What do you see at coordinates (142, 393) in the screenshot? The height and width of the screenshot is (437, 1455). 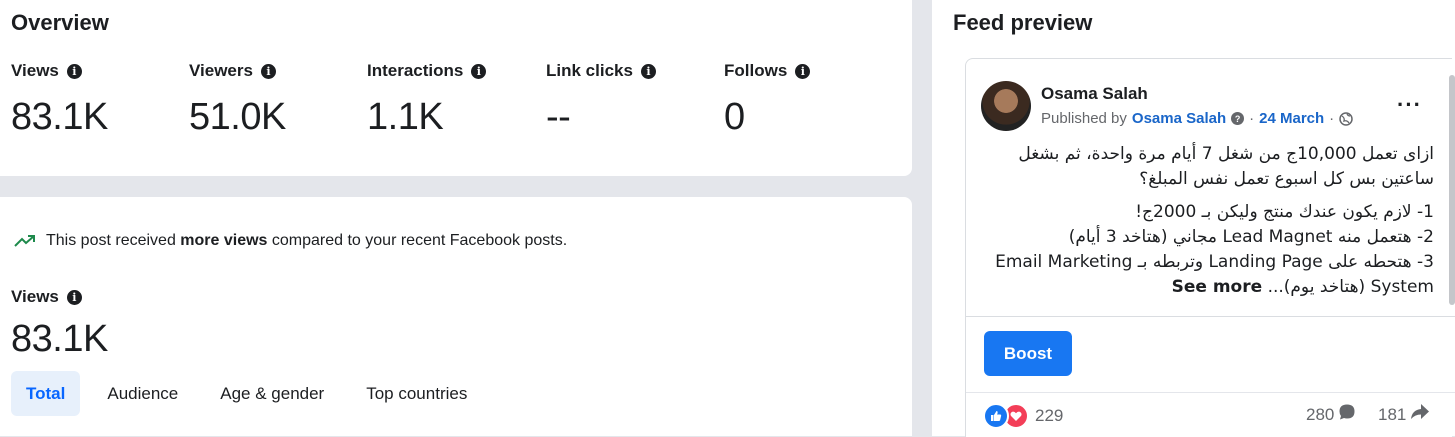 I see `tab-audience: Audience` at bounding box center [142, 393].